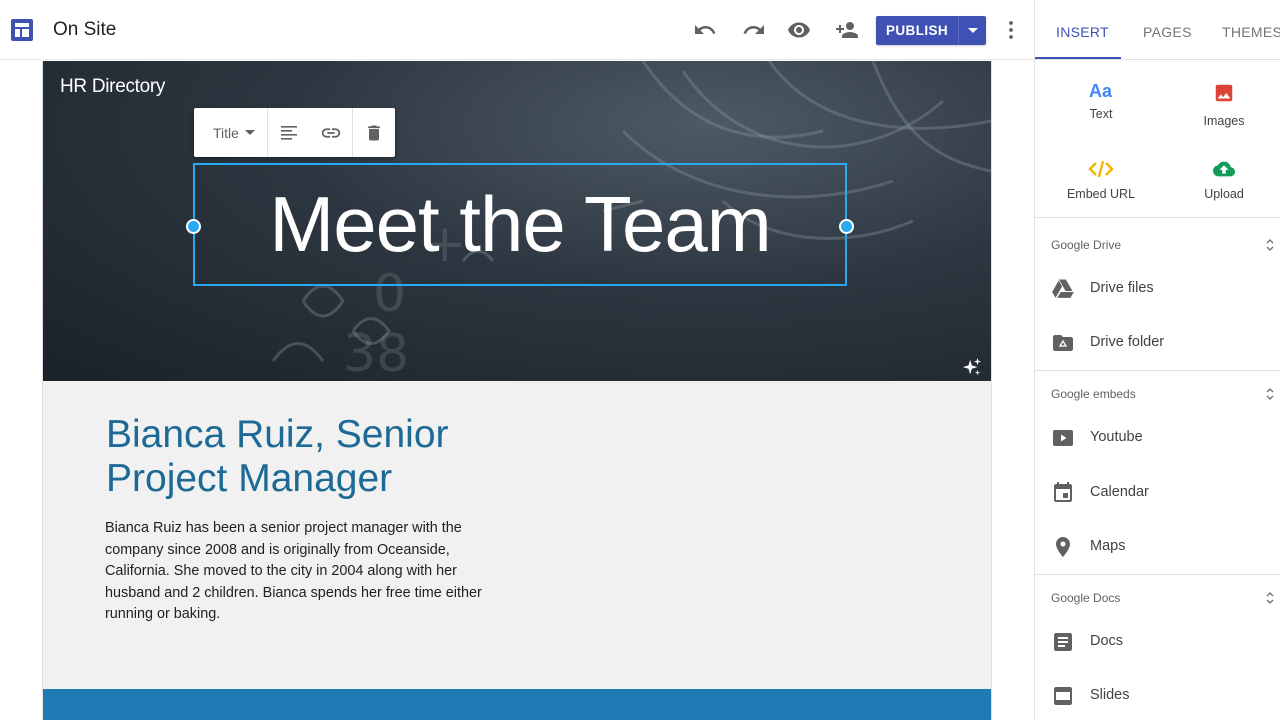  I want to click on preview-eye-icon, so click(799, 30).